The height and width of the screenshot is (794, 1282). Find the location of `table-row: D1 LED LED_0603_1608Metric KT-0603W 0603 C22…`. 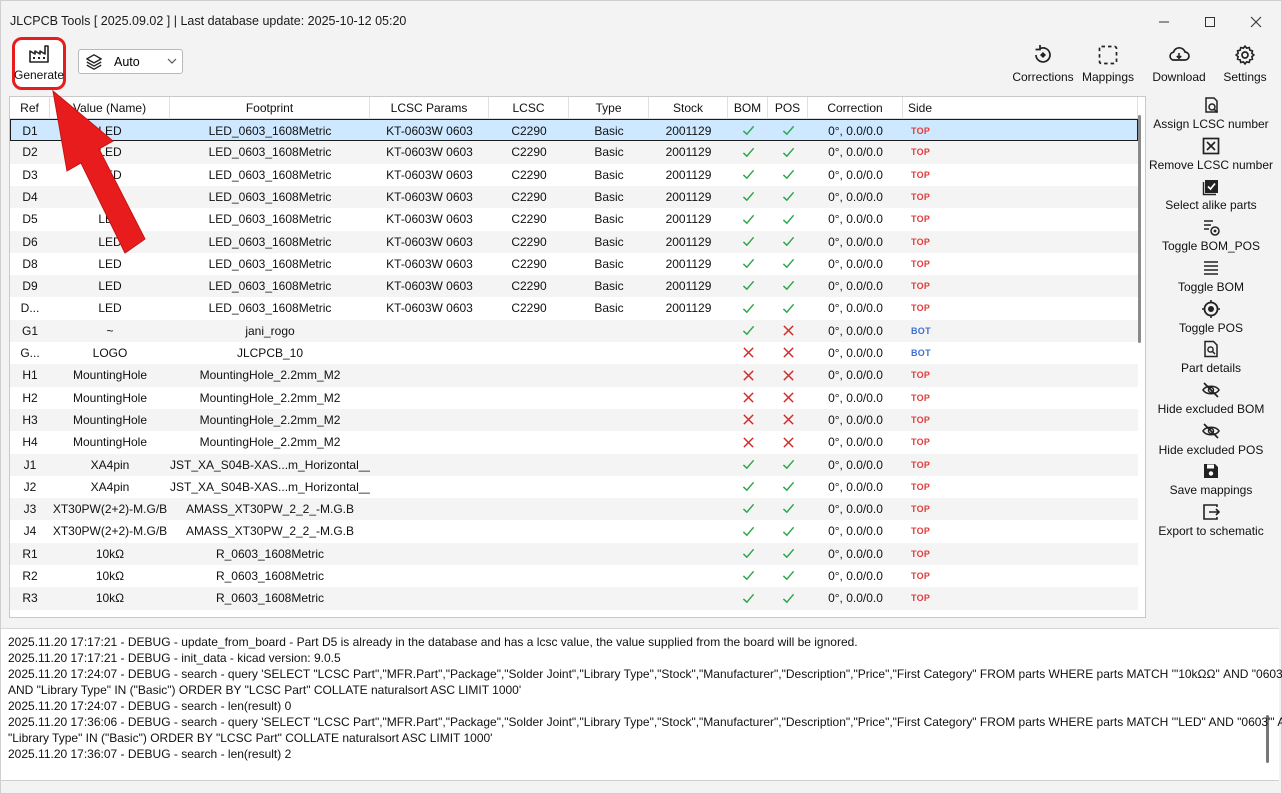

table-row: D1 LED LED_0603_1608Metric KT-0603W 0603 C22… is located at coordinates (574, 130).